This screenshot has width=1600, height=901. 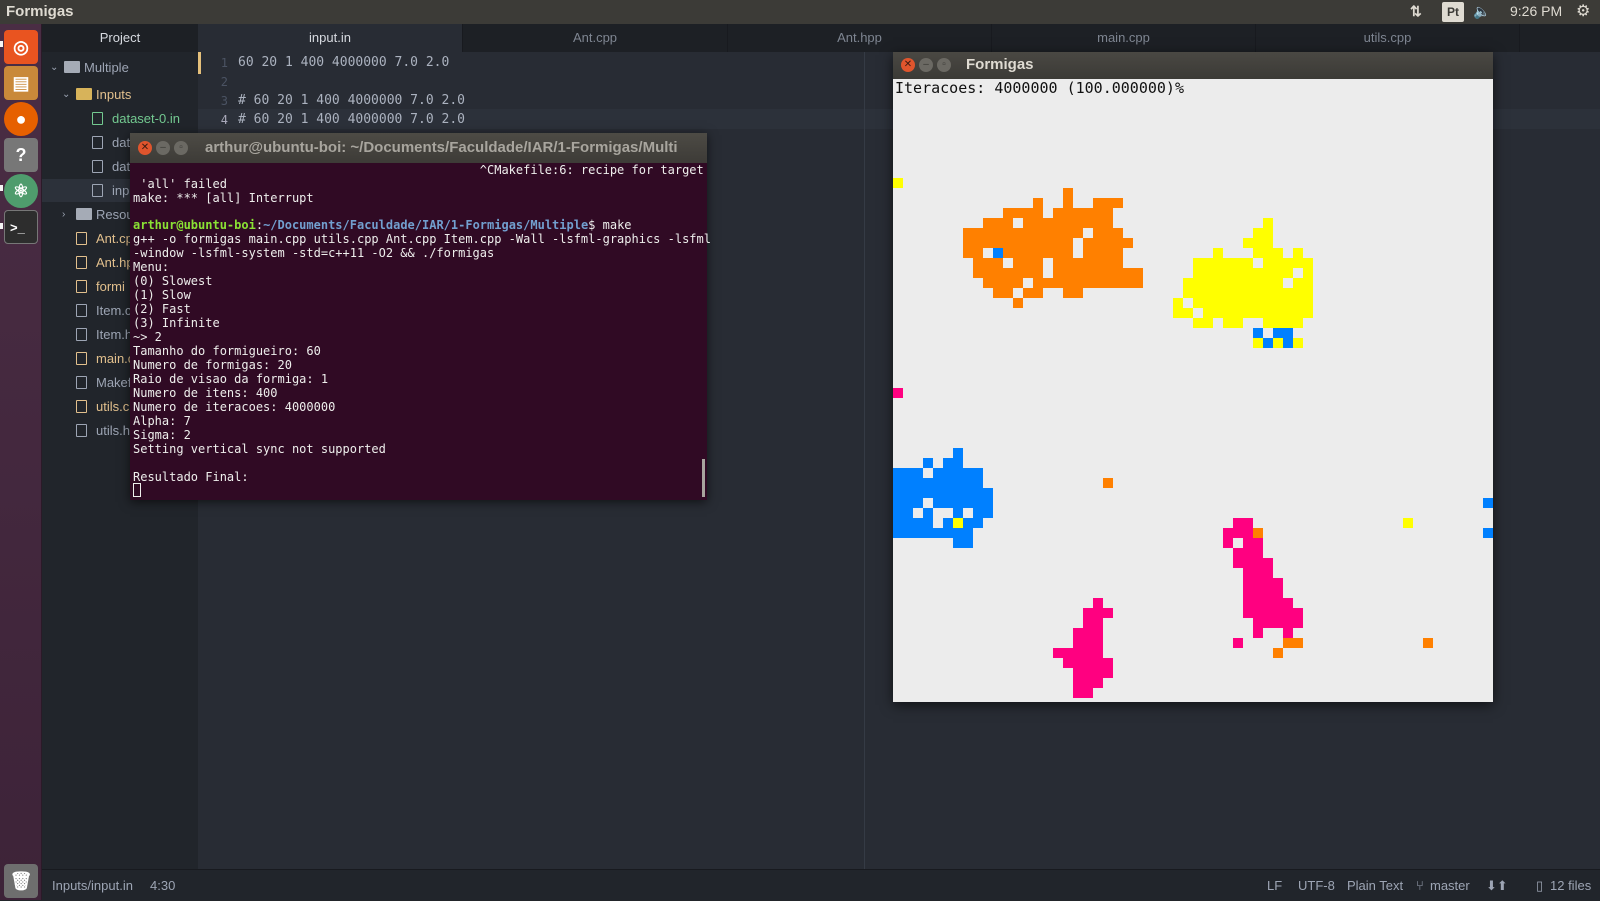 What do you see at coordinates (1497, 885) in the screenshot?
I see `fetch-icon: ⬇⬆` at bounding box center [1497, 885].